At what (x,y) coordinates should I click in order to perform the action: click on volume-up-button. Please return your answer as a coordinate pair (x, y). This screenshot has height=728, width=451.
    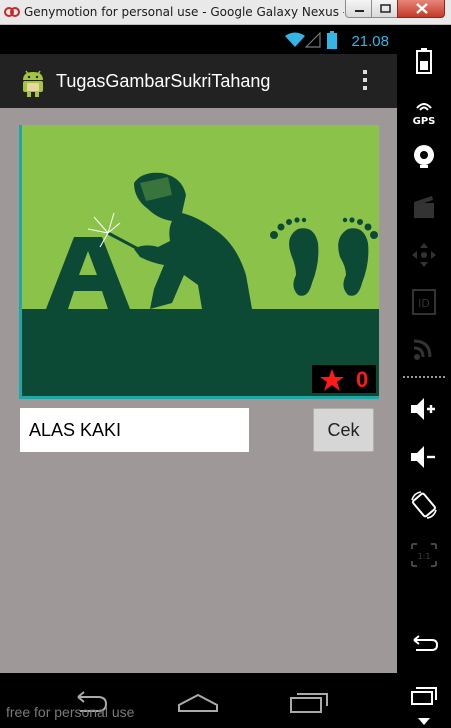
    Looking at the image, I should click on (424, 408).